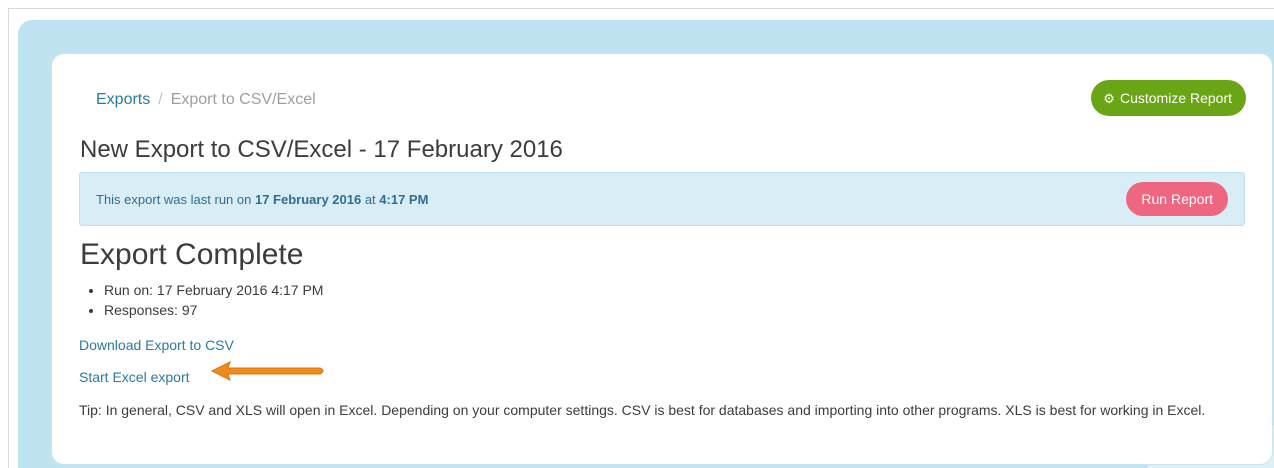 The height and width of the screenshot is (468, 1274). I want to click on run-on-detail: Run on: 17 February 2016 4:17 PM, so click(213, 290).